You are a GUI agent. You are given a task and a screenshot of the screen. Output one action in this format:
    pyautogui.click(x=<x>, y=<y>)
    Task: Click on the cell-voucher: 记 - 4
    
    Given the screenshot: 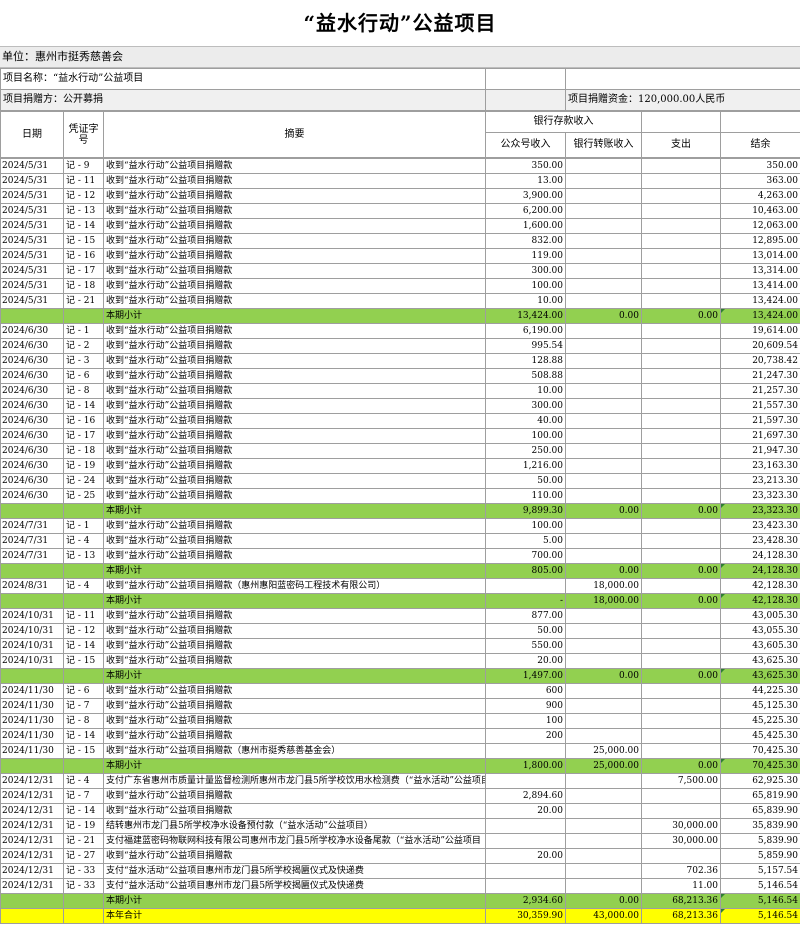 What is the action you would take?
    pyautogui.click(x=83, y=541)
    